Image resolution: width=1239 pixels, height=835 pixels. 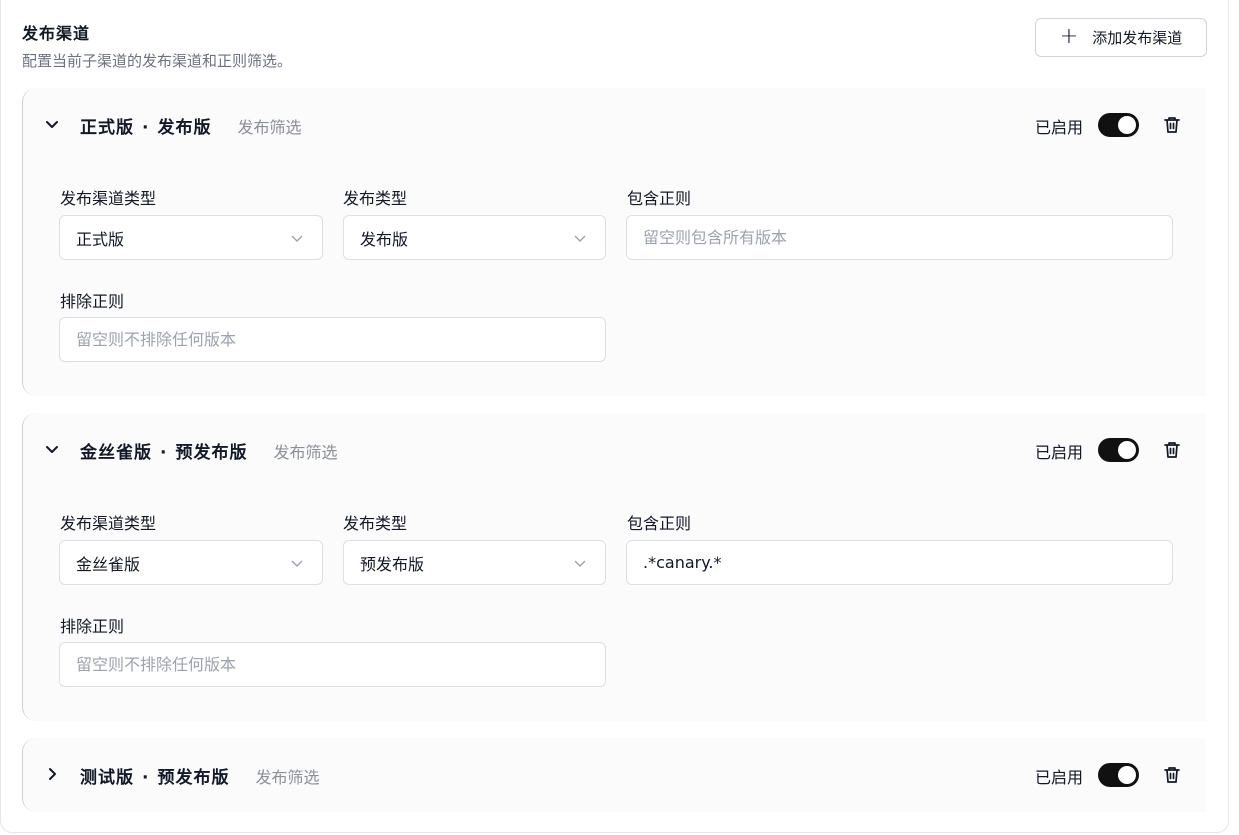 I want to click on channel-name: 正式版, so click(x=107, y=128).